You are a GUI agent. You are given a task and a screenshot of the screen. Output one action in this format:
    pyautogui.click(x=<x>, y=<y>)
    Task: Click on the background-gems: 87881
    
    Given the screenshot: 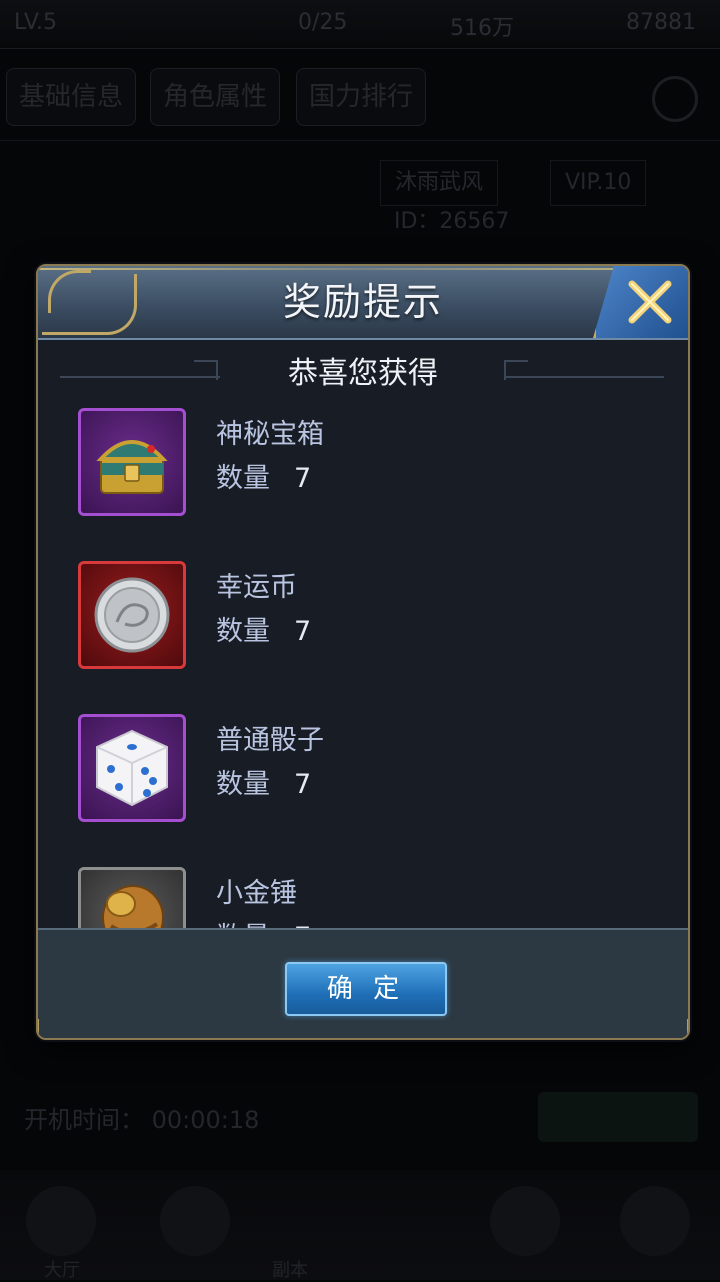 What is the action you would take?
    pyautogui.click(x=661, y=22)
    